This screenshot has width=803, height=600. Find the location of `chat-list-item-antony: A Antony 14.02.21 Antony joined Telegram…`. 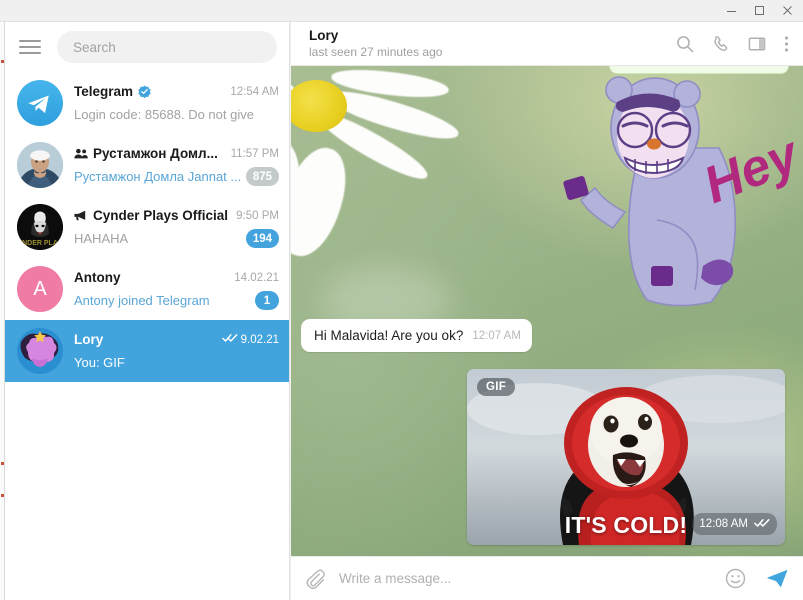

chat-list-item-antony: A Antony 14.02.21 Antony joined Telegram… is located at coordinates (147, 289).